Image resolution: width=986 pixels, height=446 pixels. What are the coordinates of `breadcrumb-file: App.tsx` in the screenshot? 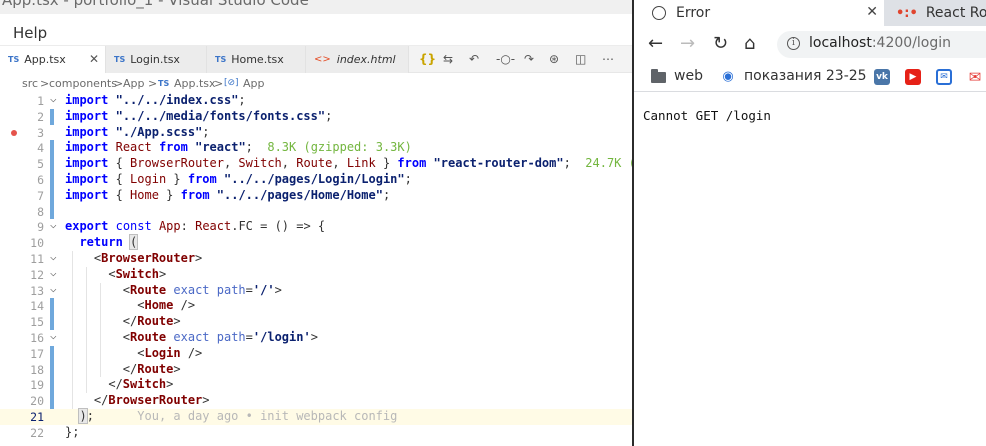 It's located at (195, 83).